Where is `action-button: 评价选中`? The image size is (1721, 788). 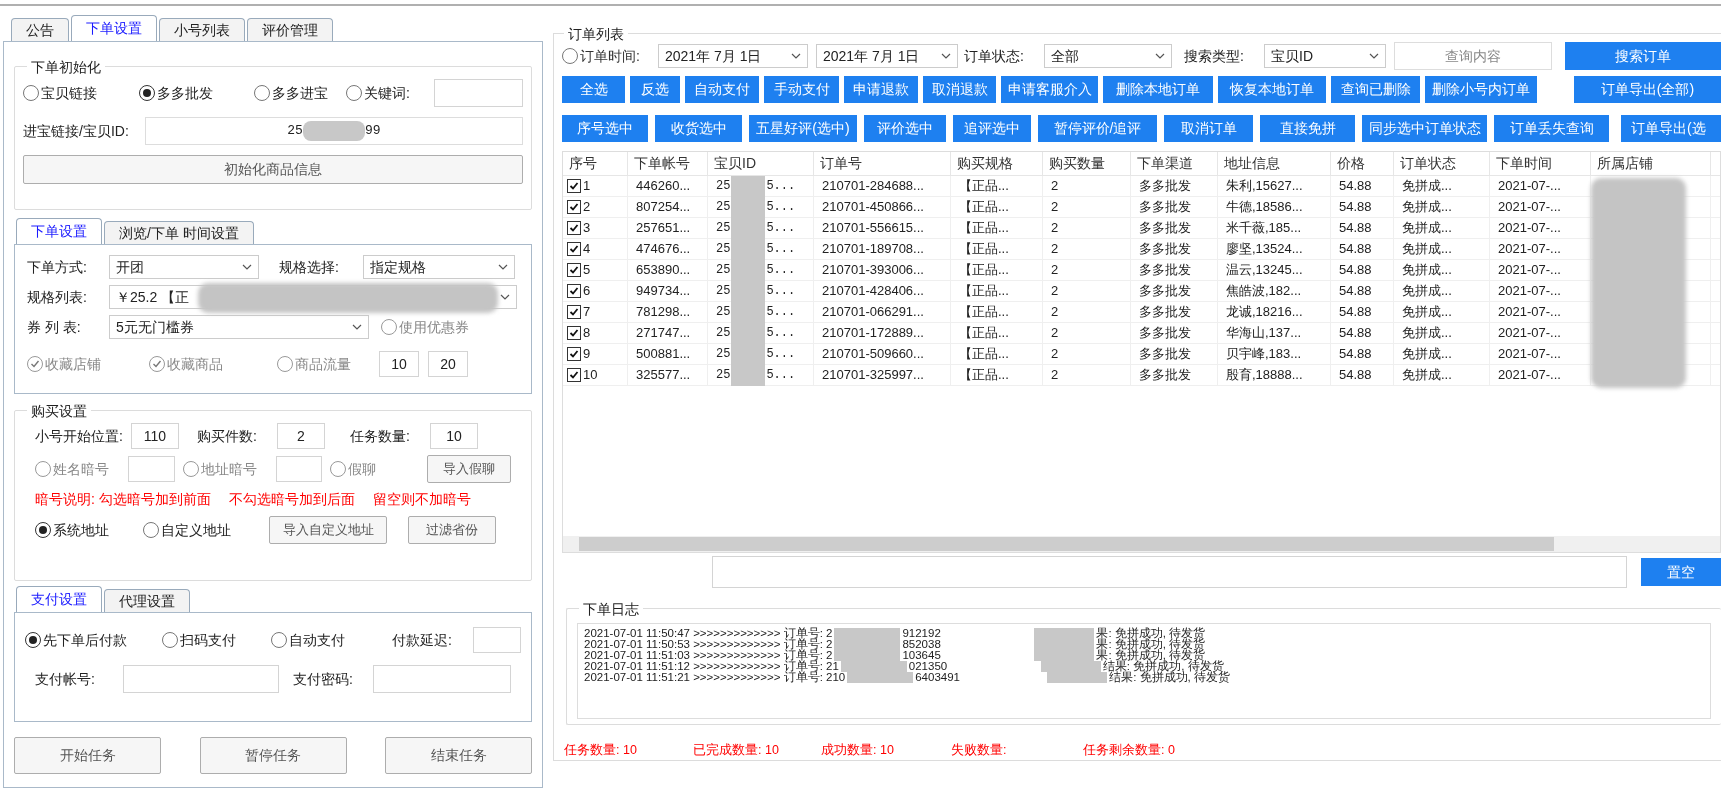 action-button: 评价选中 is located at coordinates (905, 129).